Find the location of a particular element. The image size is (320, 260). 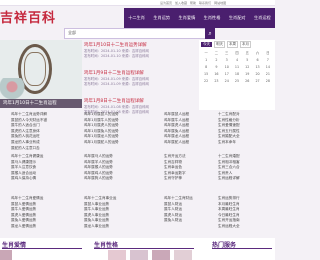

calendar-day: 12 is located at coordinates (247, 67).